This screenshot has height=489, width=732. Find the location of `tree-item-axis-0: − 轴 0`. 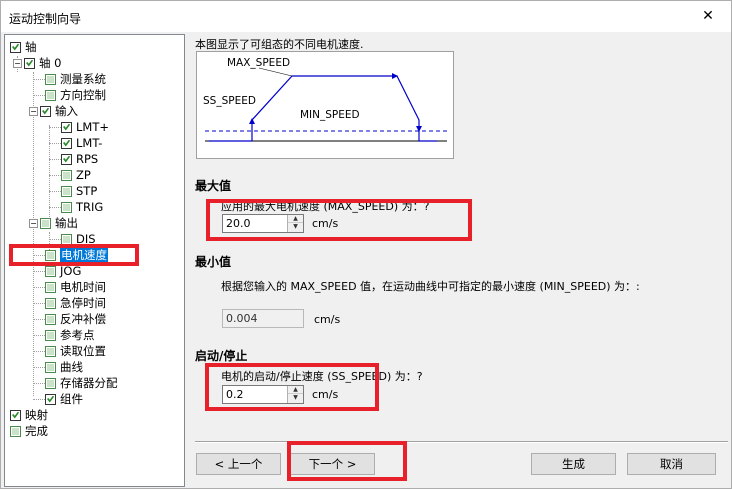

tree-item-axis-0: − 轴 0 is located at coordinates (37, 63).